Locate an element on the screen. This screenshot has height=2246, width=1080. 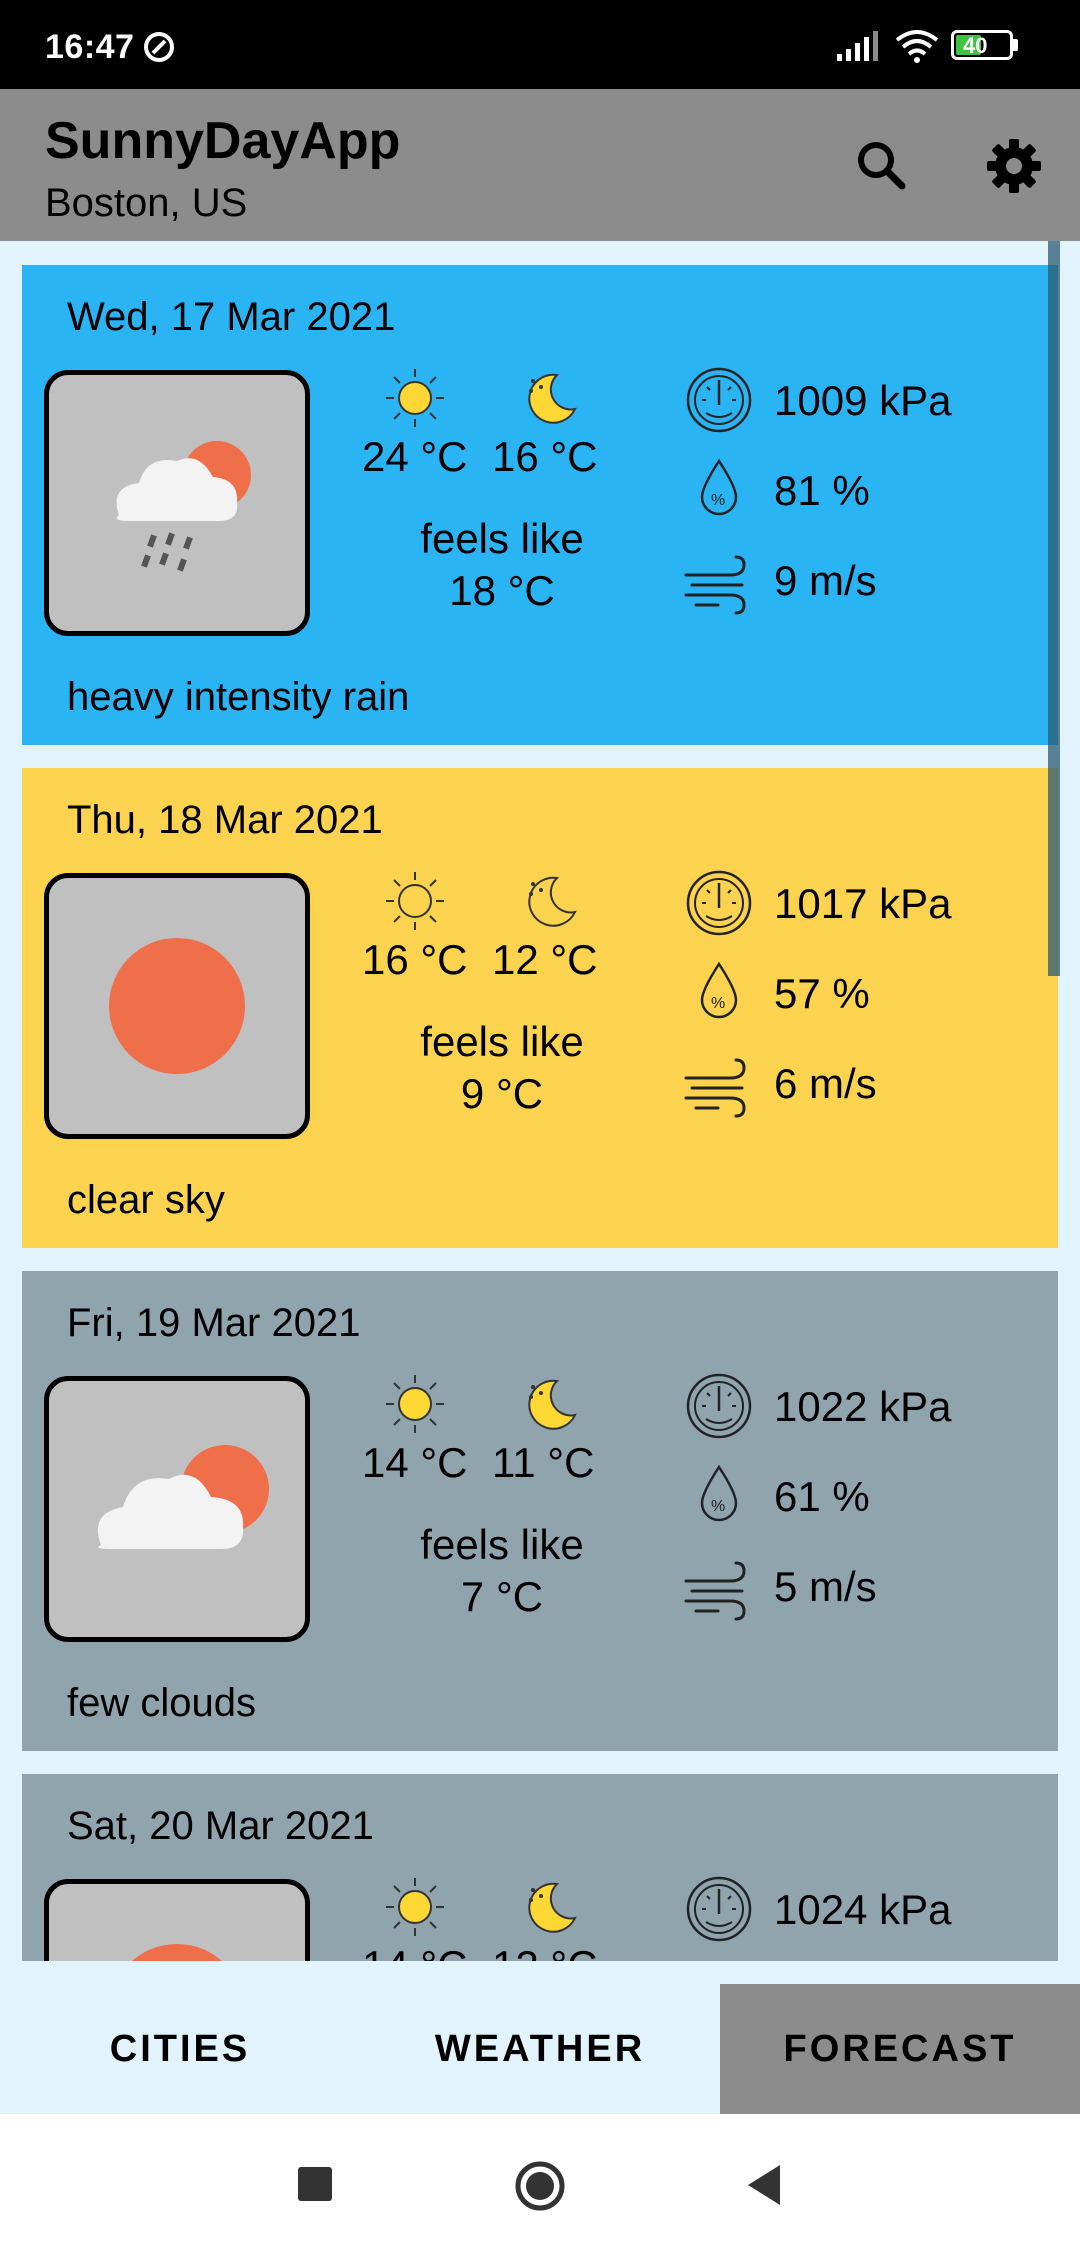
settings-button is located at coordinates (1014, 166).